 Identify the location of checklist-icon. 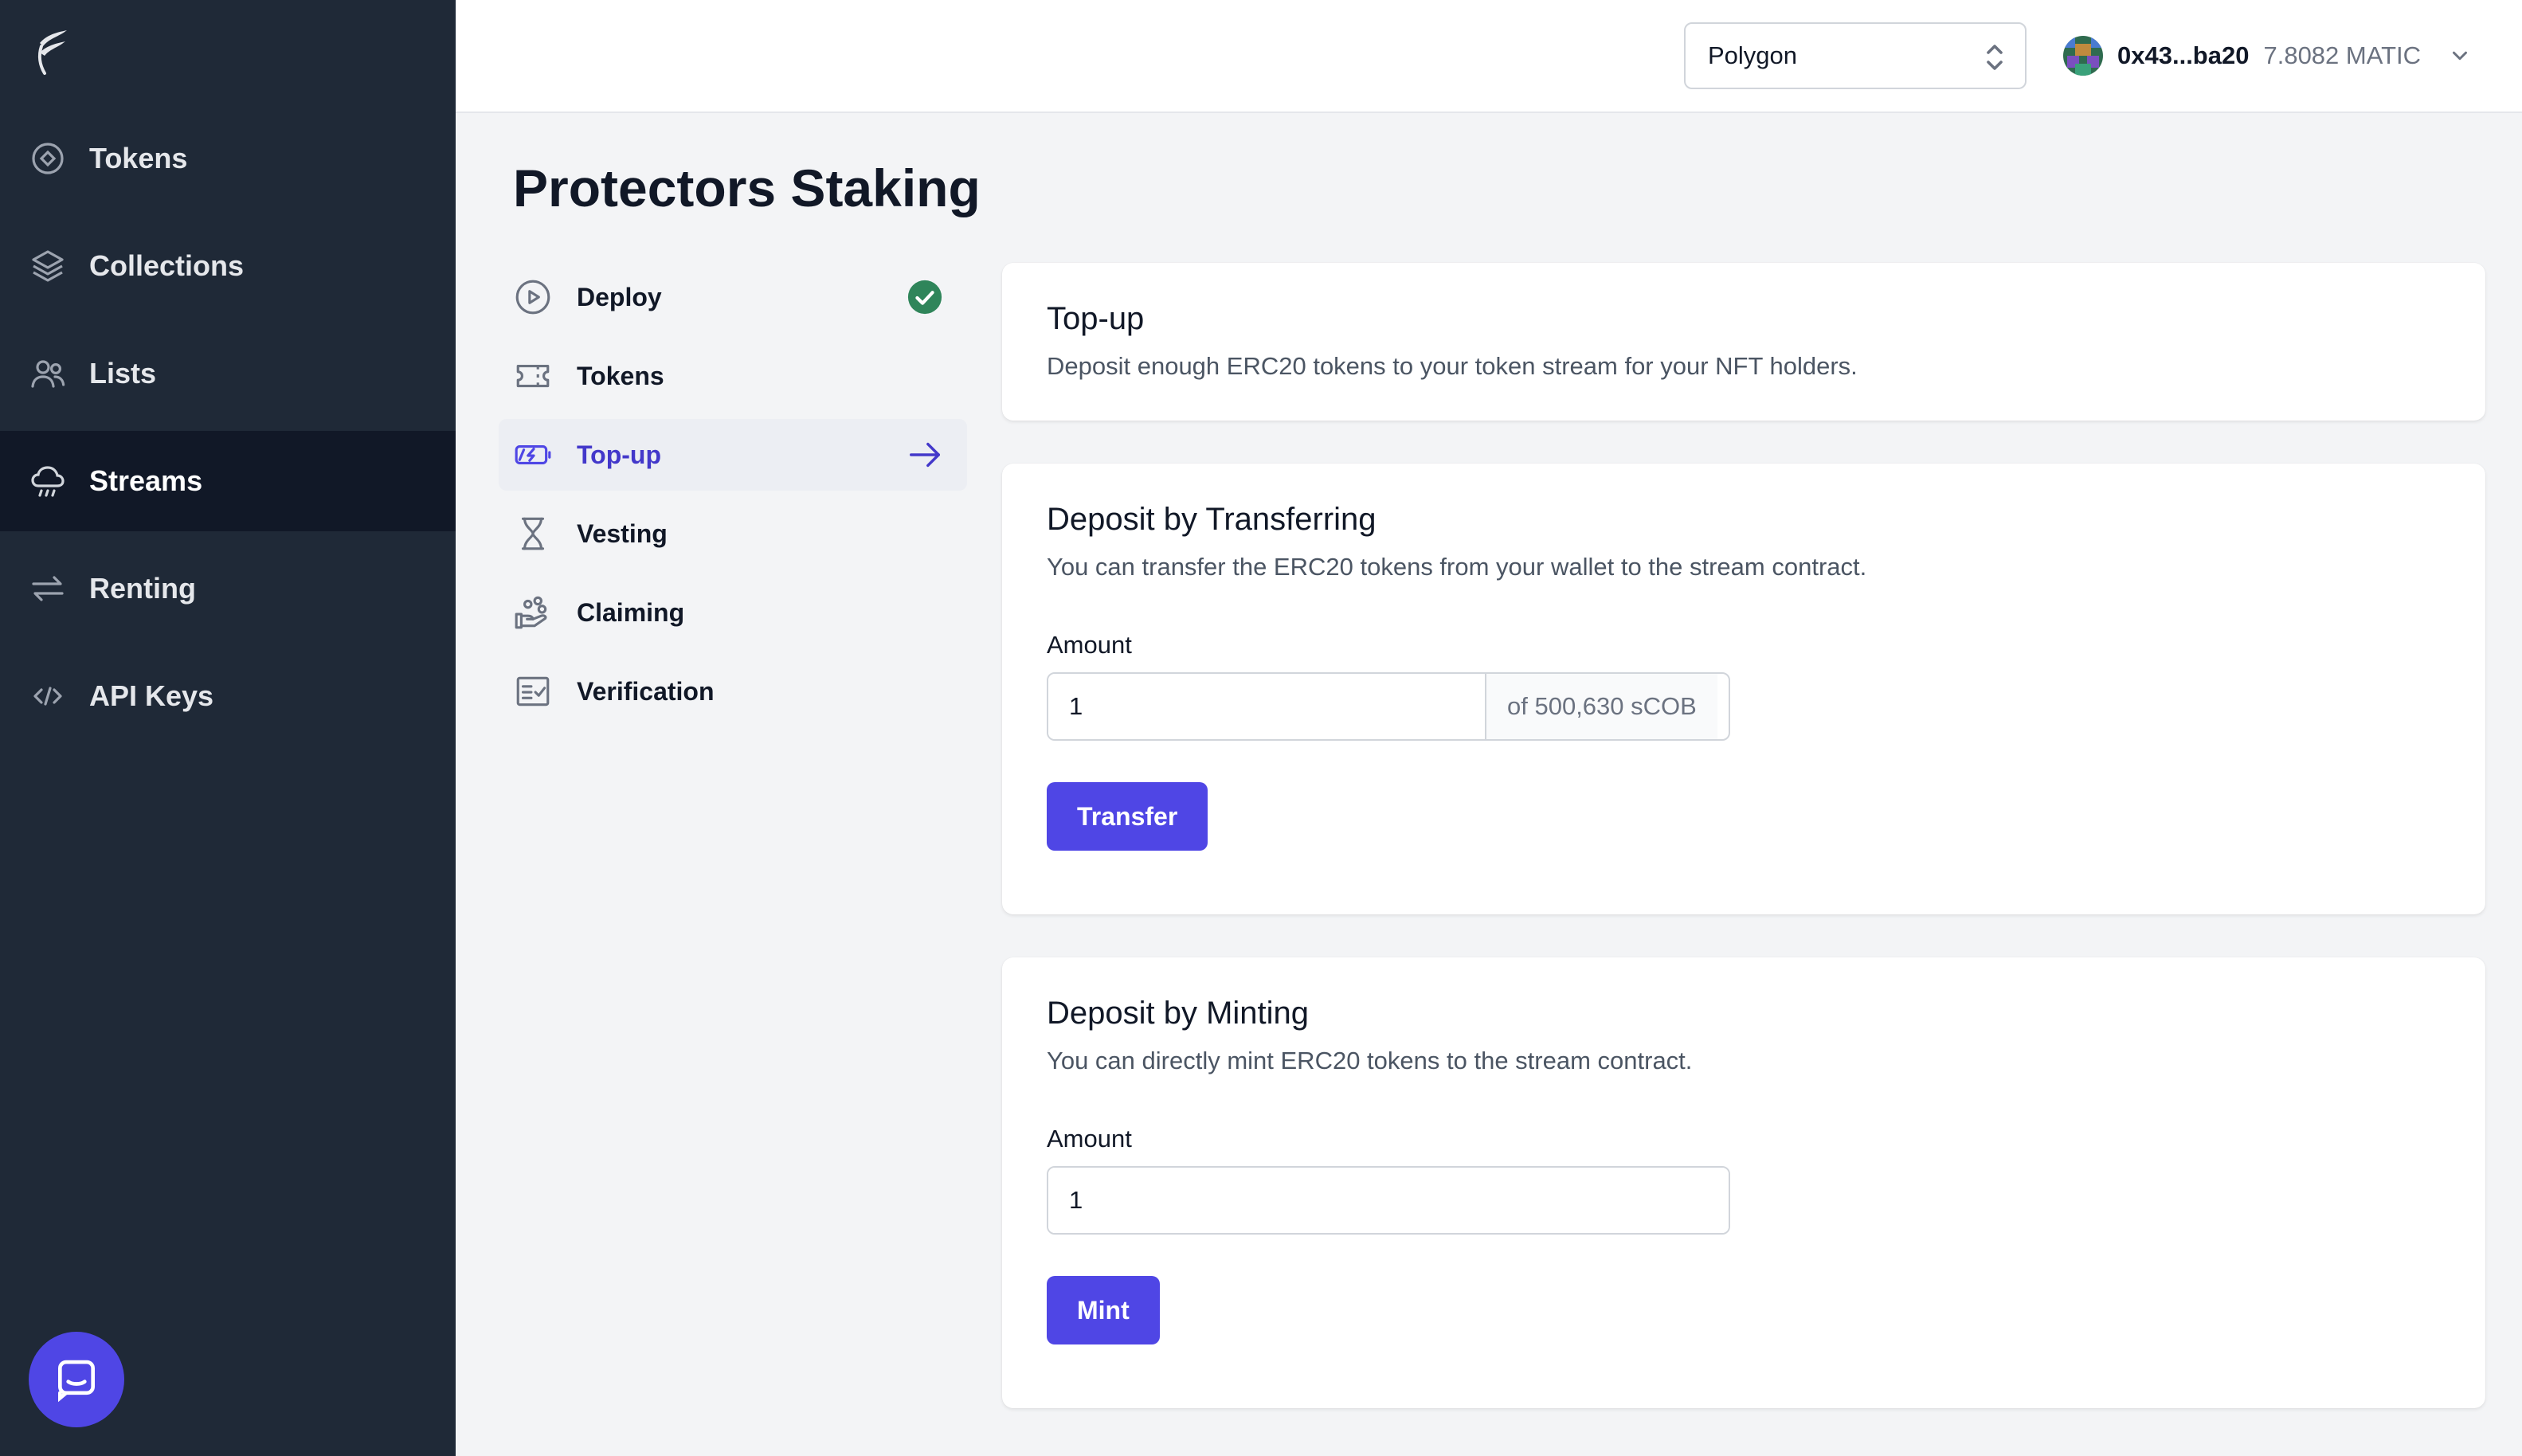
(533, 691).